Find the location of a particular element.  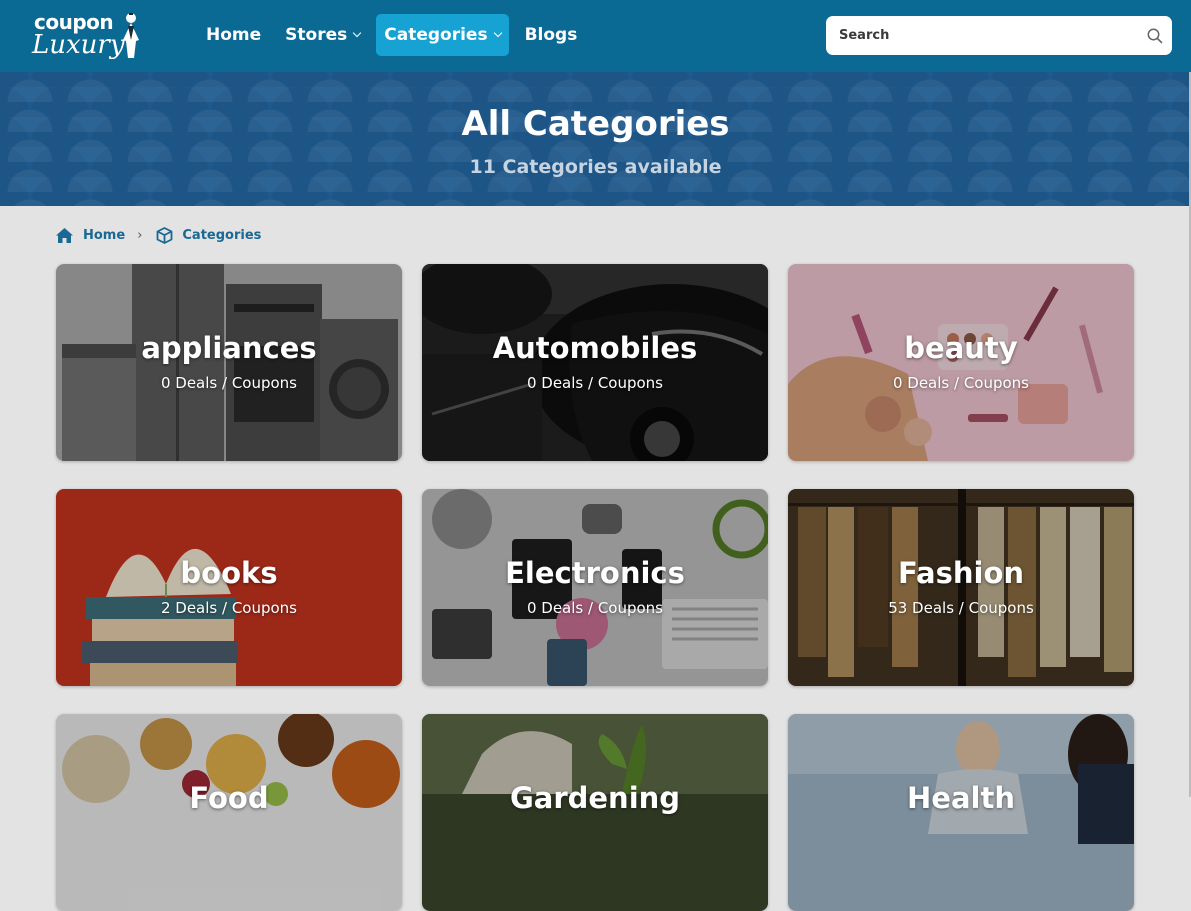

category-title: Electronics is located at coordinates (595, 573).